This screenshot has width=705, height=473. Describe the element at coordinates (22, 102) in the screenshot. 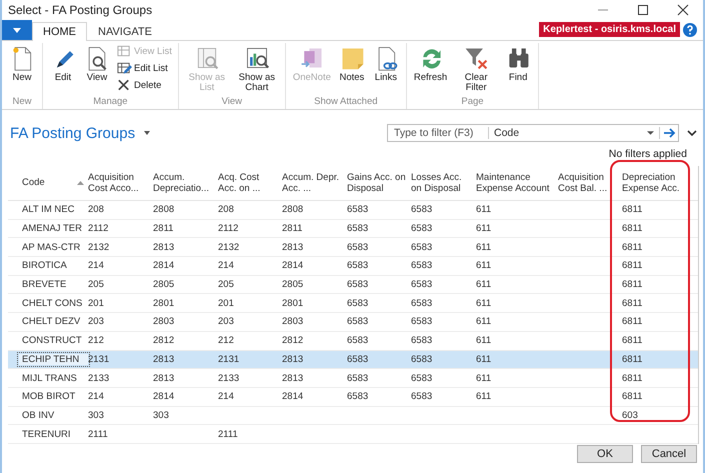

I see `group-label: New` at that location.